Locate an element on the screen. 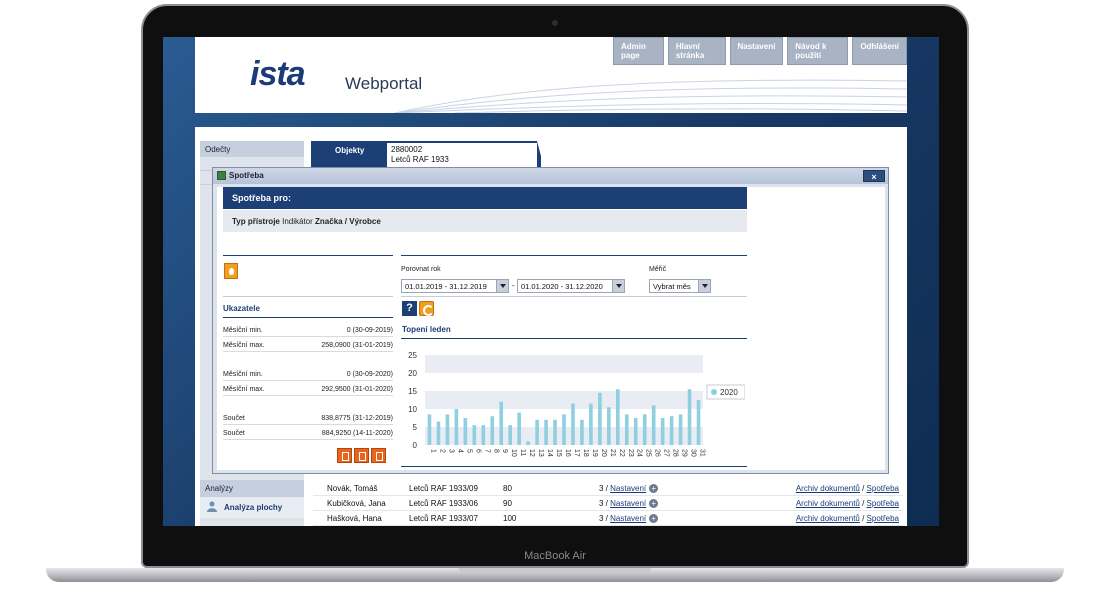 This screenshot has width=1110, height=598. x-tick-label: 2 is located at coordinates (441, 451).